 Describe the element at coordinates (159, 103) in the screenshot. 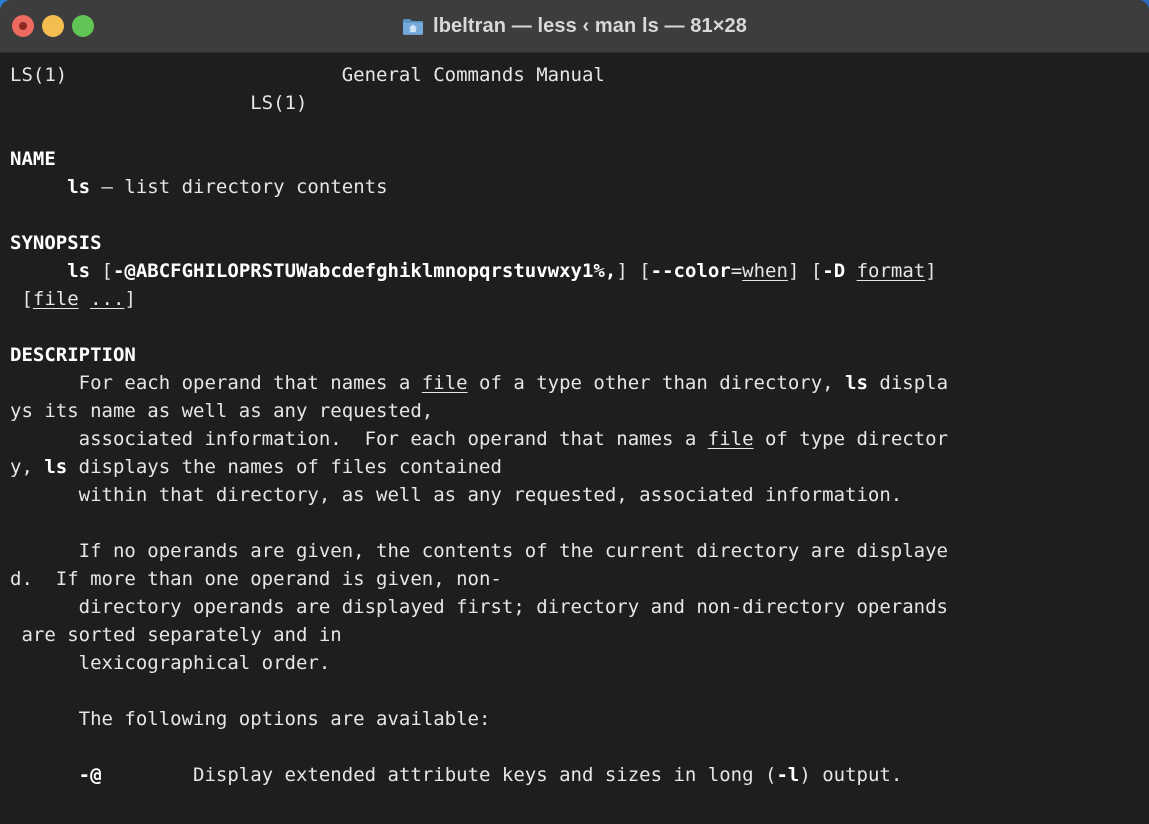

I see `terminal-text: LS(1)` at that location.